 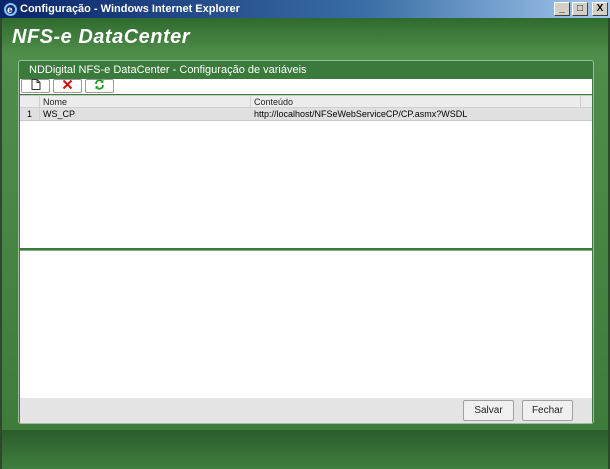 What do you see at coordinates (101, 37) in the screenshot?
I see `app-brand: NFS-e DataCenter` at bounding box center [101, 37].